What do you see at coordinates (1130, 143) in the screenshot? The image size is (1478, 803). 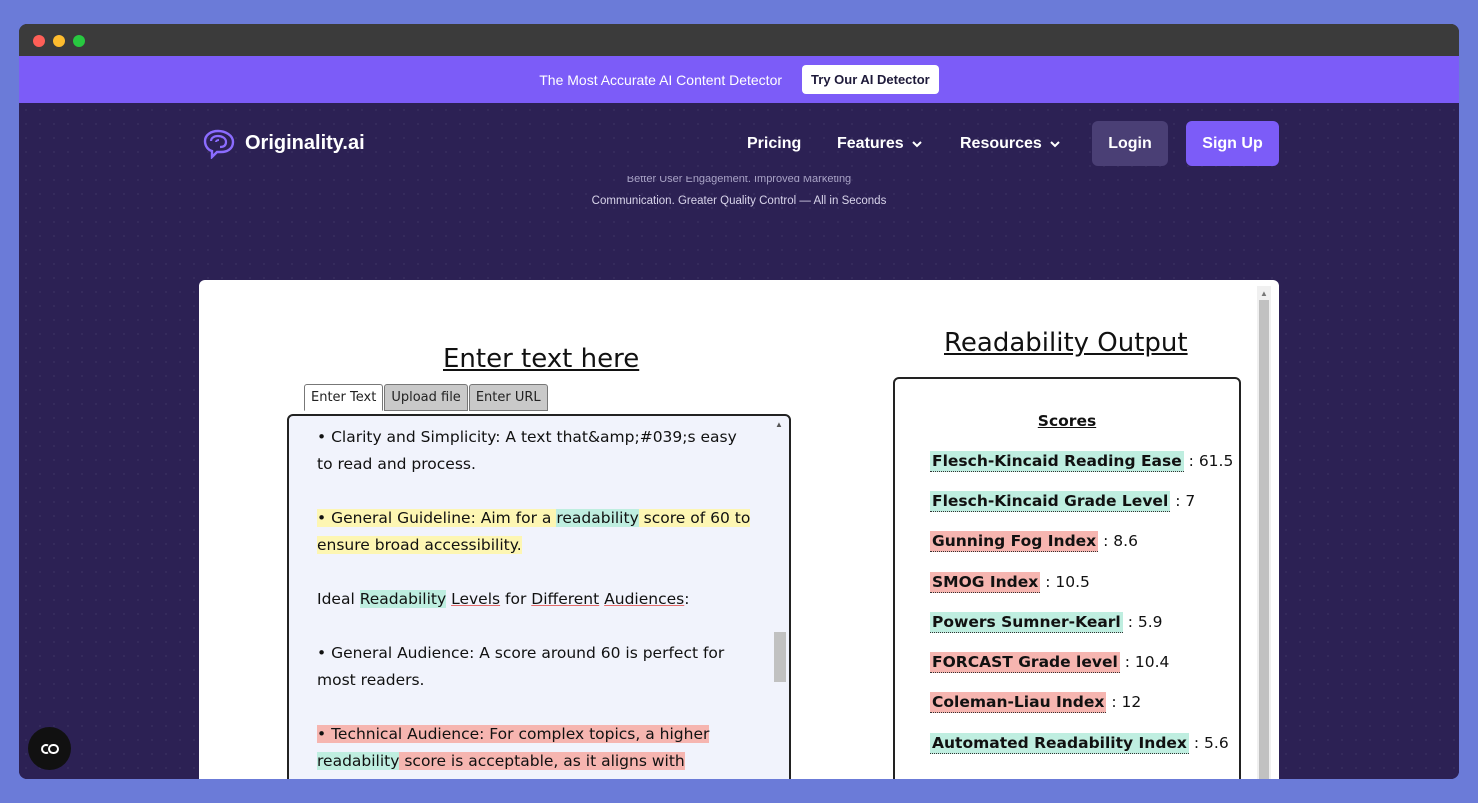 I see `login-button: Login` at bounding box center [1130, 143].